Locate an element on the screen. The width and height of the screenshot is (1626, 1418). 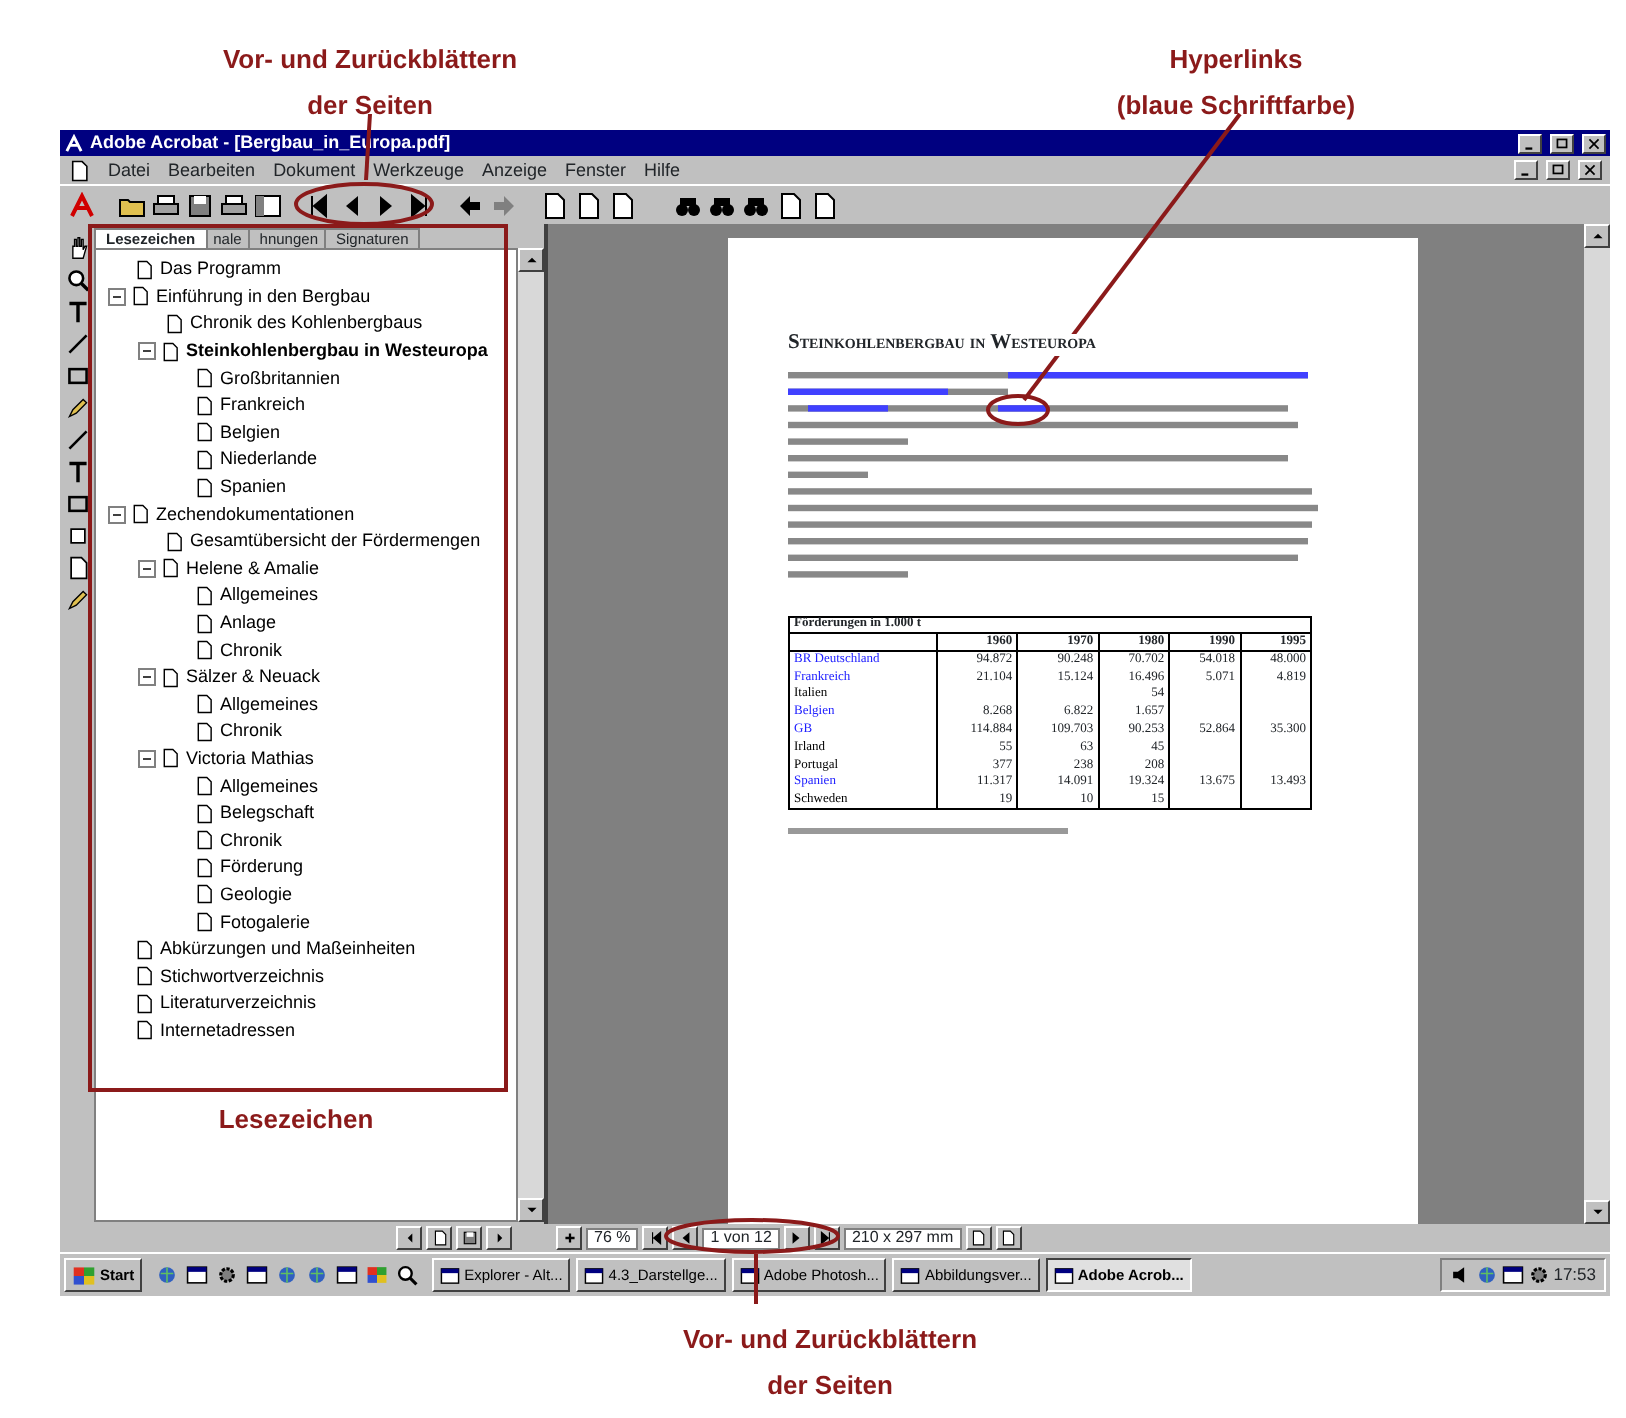
bookmark-item: Frankreich is located at coordinates (263, 405).